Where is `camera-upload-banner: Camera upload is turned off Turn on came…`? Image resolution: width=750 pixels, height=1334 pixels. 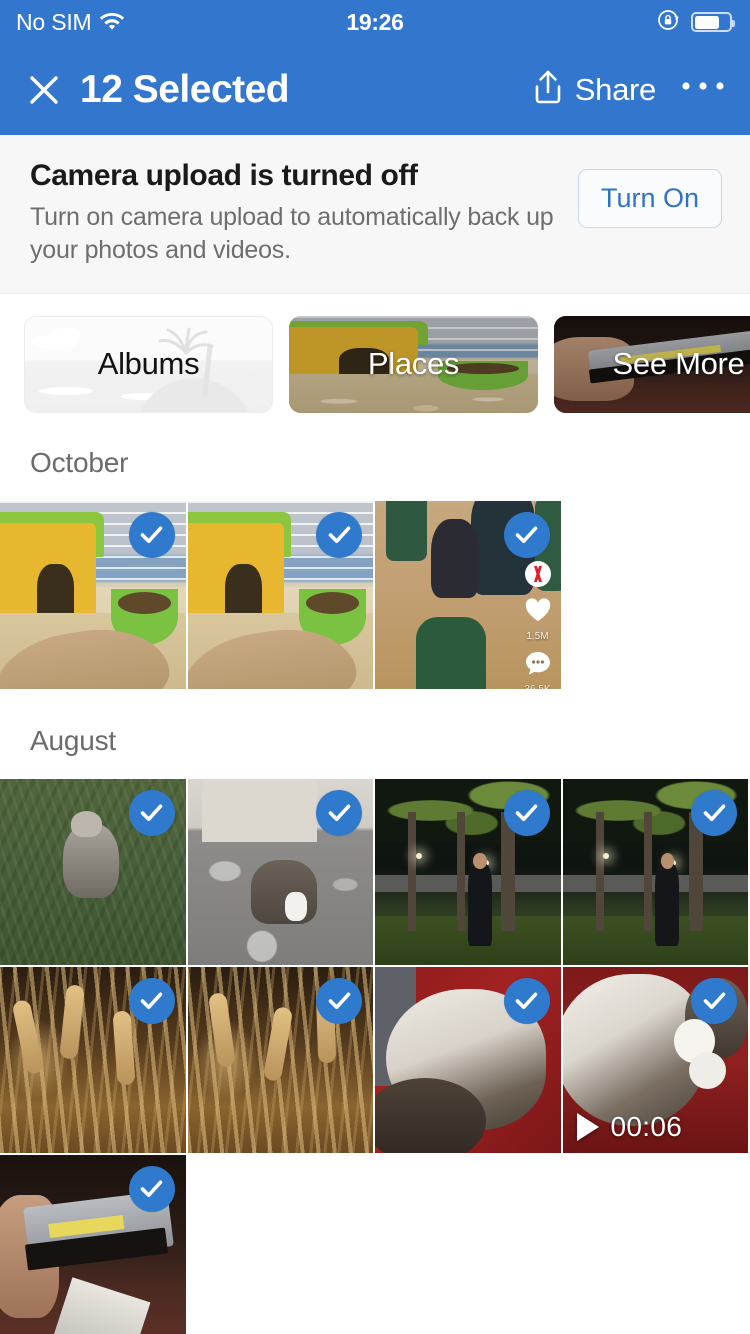 camera-upload-banner: Camera upload is turned off Turn on came… is located at coordinates (375, 214).